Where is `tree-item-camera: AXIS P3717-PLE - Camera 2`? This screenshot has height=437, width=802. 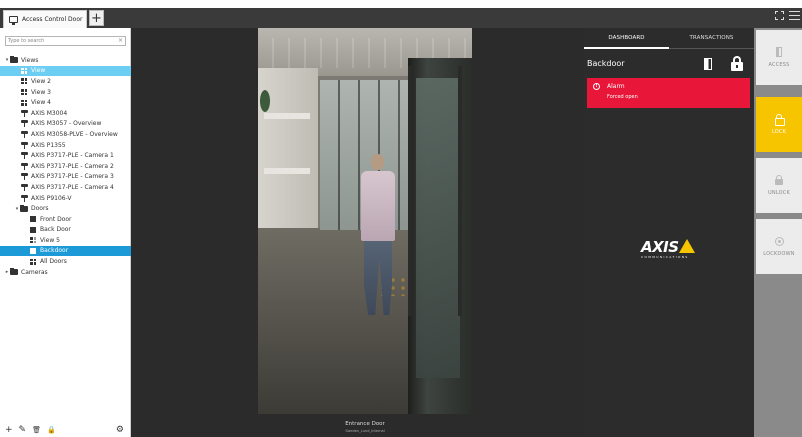 tree-item-camera: AXIS P3717-PLE - Camera 2 is located at coordinates (65, 166).